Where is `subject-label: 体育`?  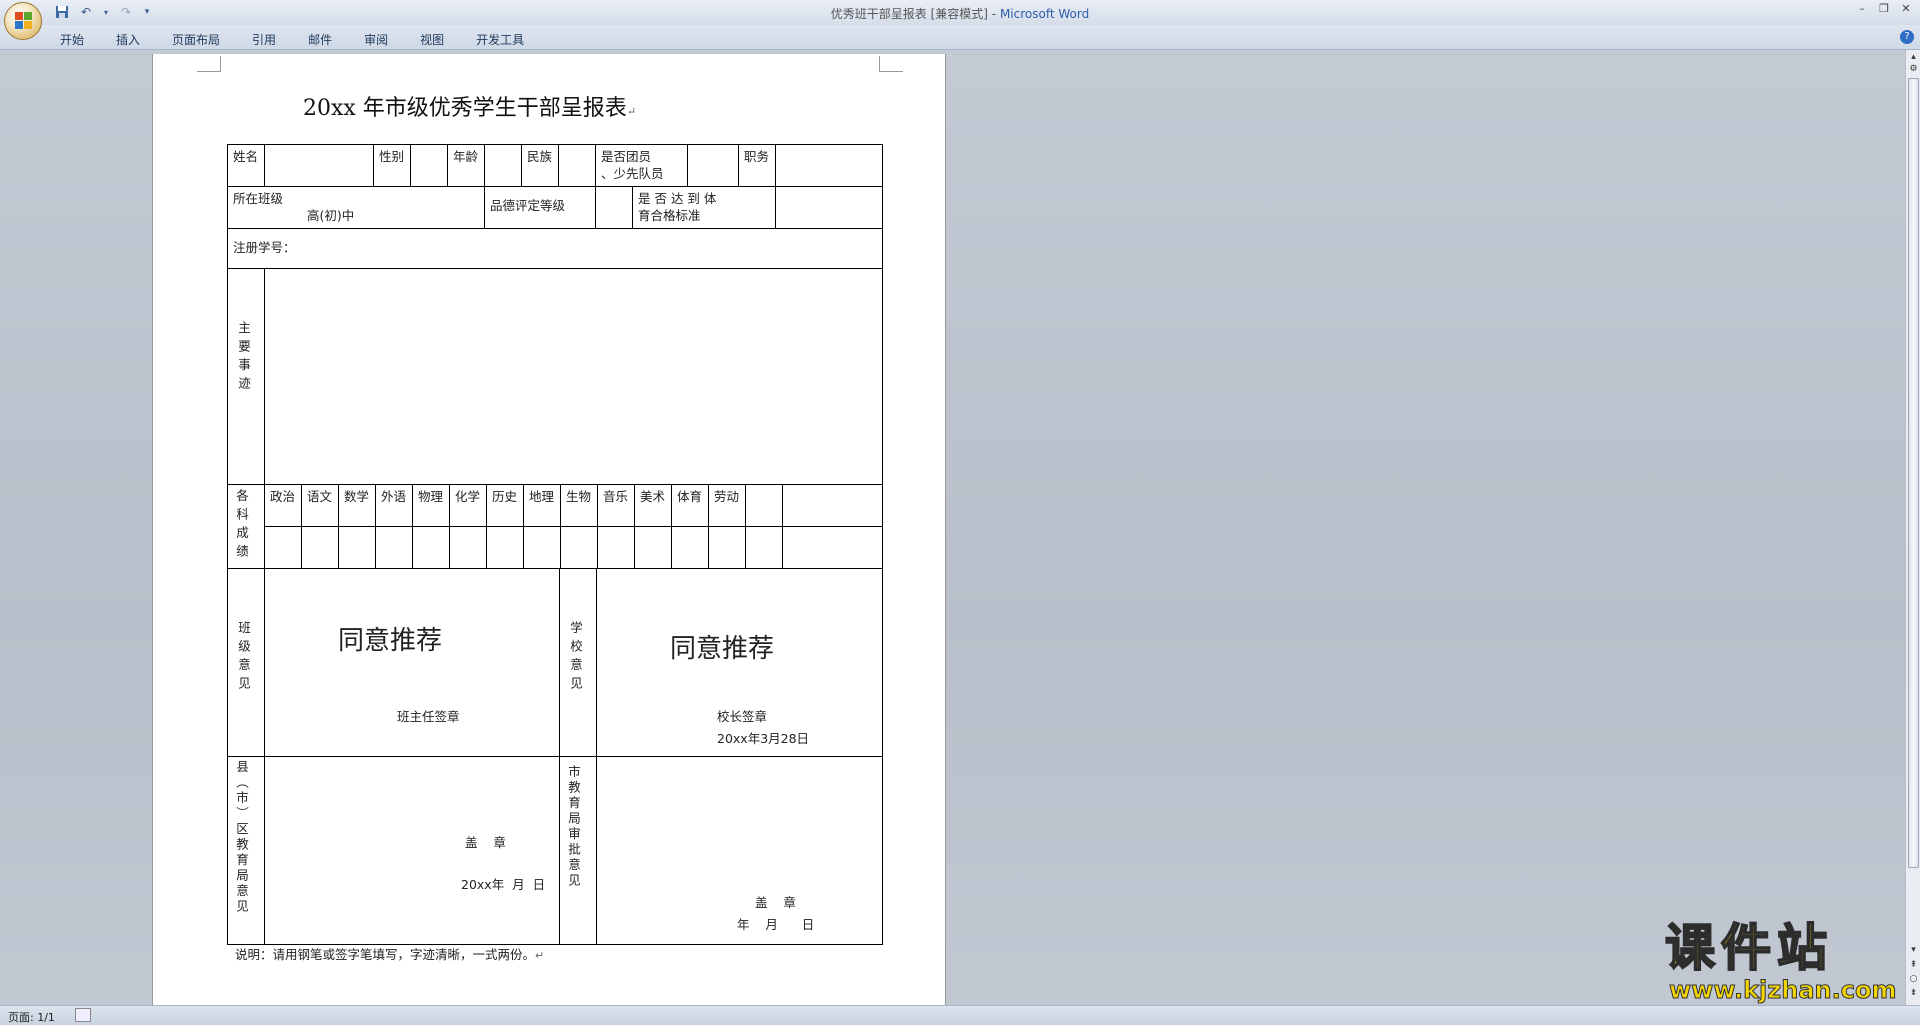 subject-label: 体育 is located at coordinates (690, 496).